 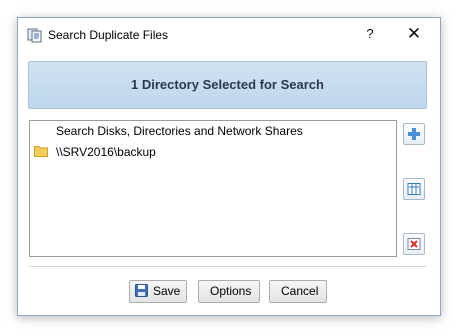 I want to click on columns-icon, so click(x=414, y=189).